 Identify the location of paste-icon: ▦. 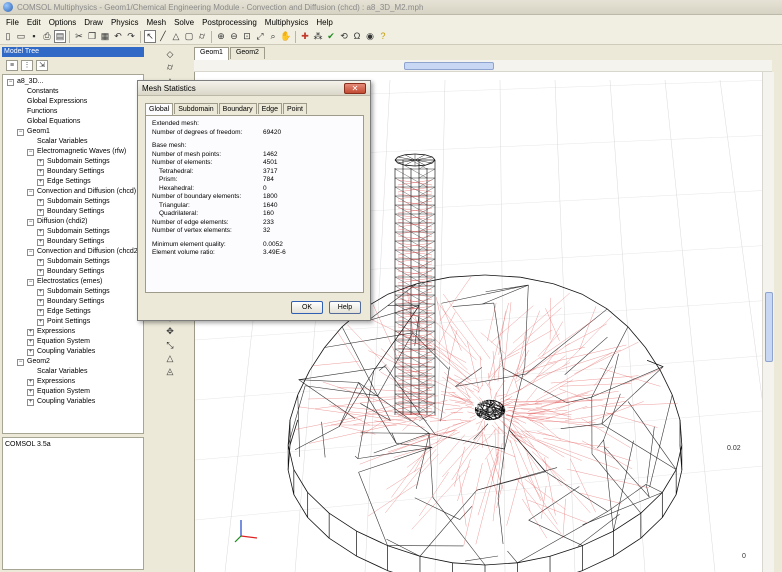
(105, 36).